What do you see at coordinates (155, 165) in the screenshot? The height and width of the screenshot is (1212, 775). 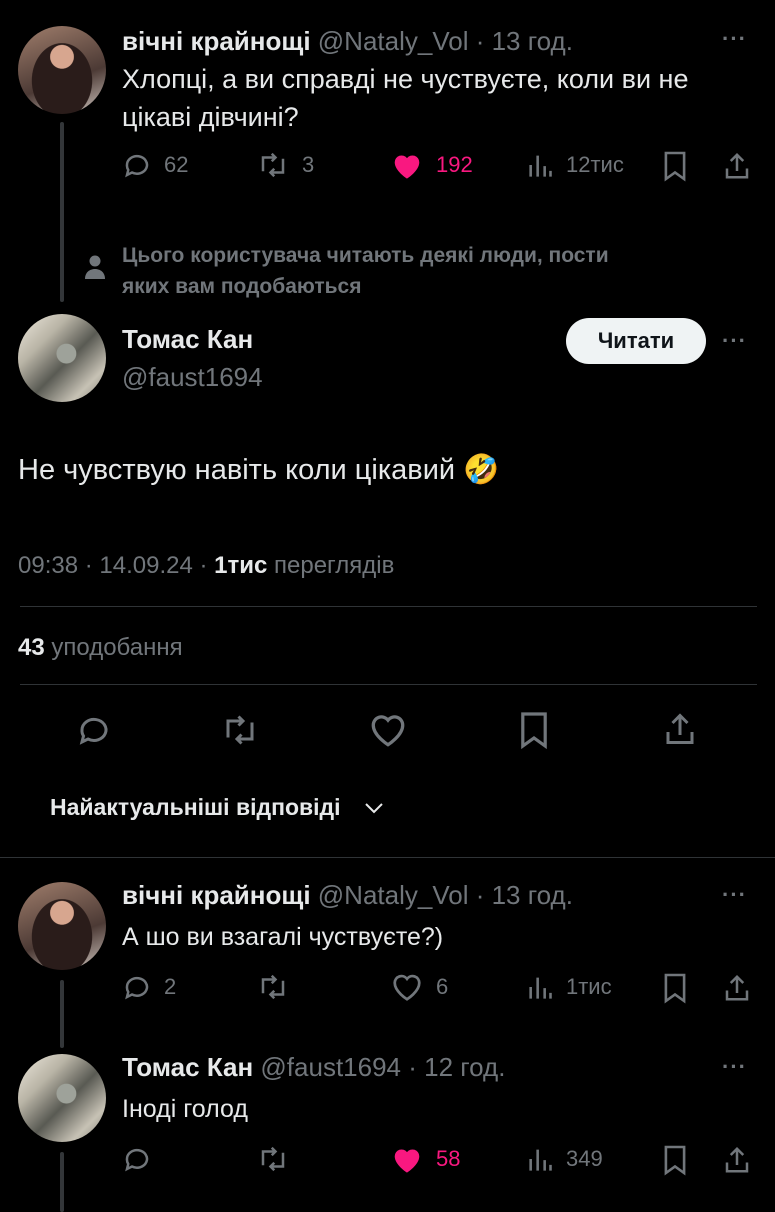 I see `reply-button: 62` at bounding box center [155, 165].